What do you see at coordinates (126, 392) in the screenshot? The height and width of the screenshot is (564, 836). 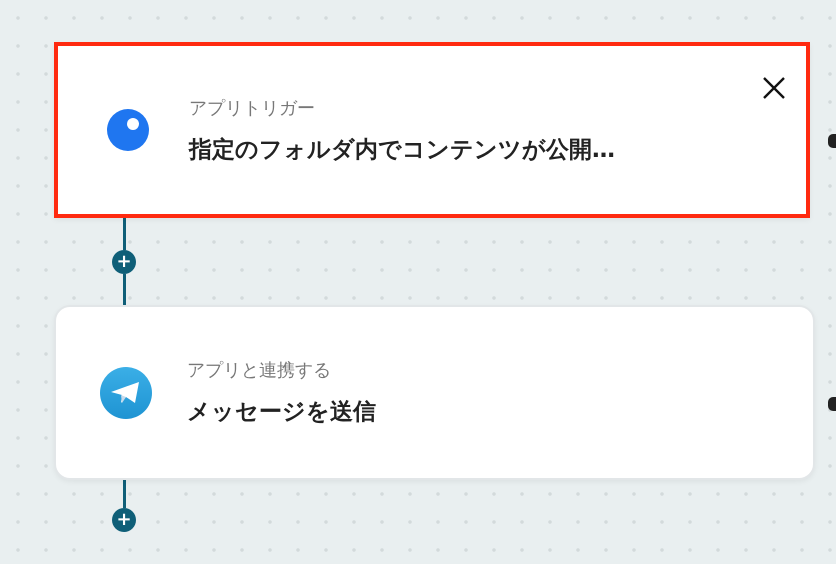 I see `paper-plane-icon` at bounding box center [126, 392].